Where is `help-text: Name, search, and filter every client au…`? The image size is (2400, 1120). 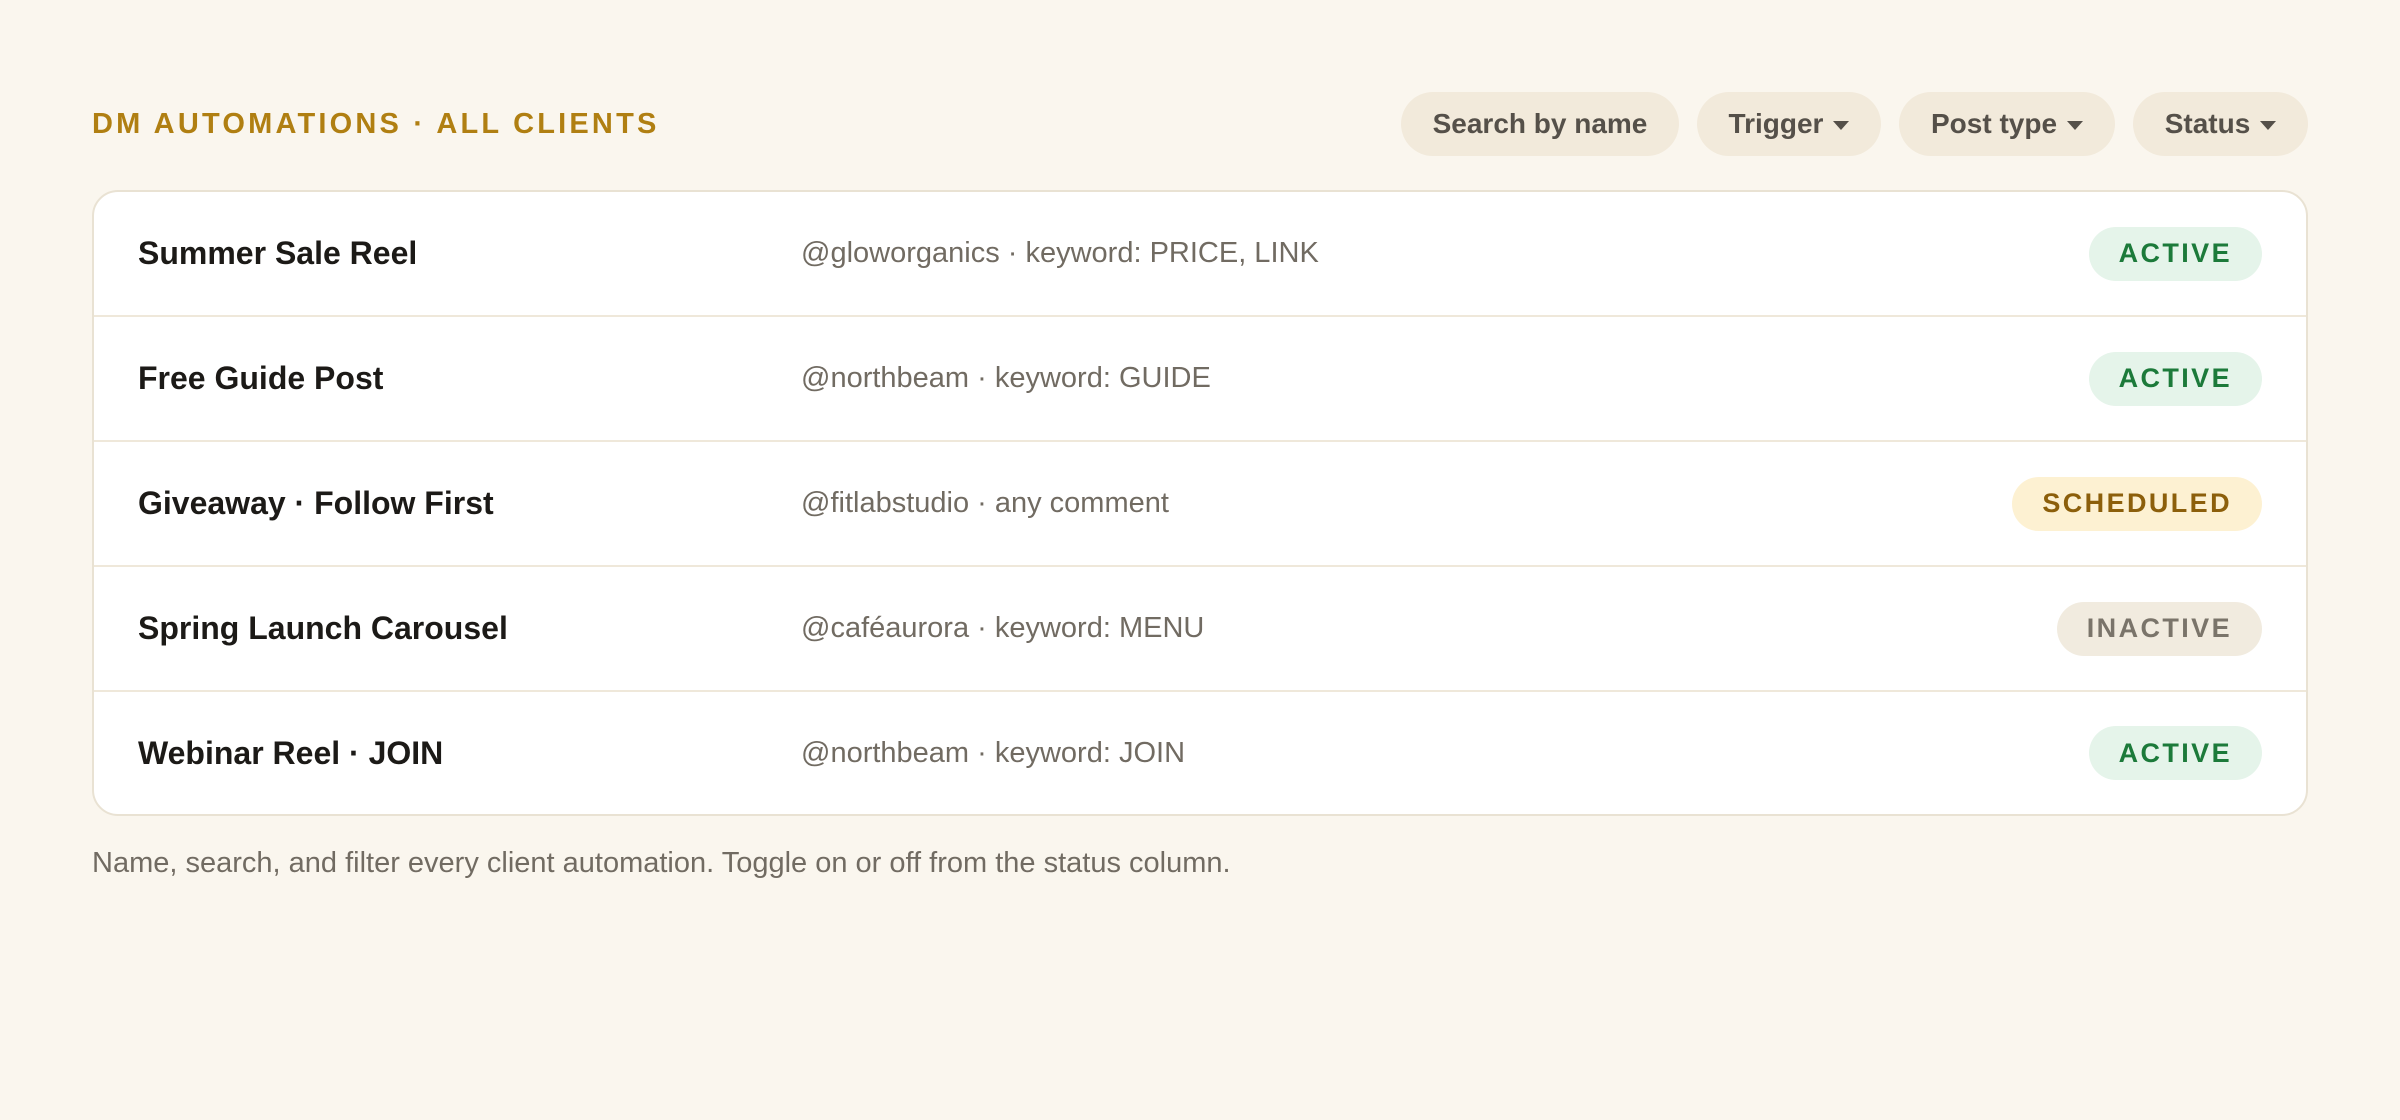 help-text: Name, search, and filter every client au… is located at coordinates (661, 863).